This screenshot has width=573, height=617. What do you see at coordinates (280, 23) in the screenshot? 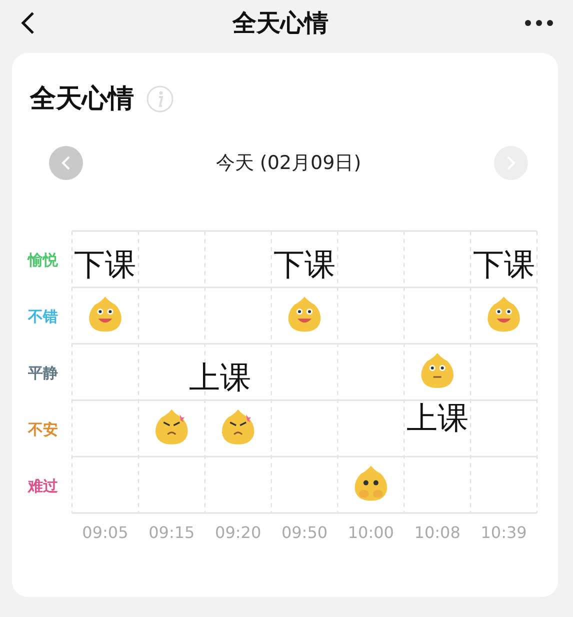
I see `page-title: 全天心情` at bounding box center [280, 23].